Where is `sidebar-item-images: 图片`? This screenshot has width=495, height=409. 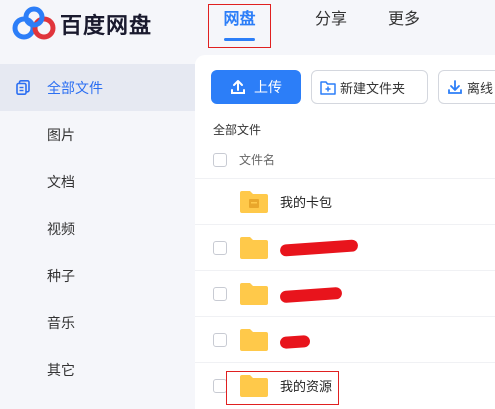
sidebar-item-images: 图片 is located at coordinates (97, 134).